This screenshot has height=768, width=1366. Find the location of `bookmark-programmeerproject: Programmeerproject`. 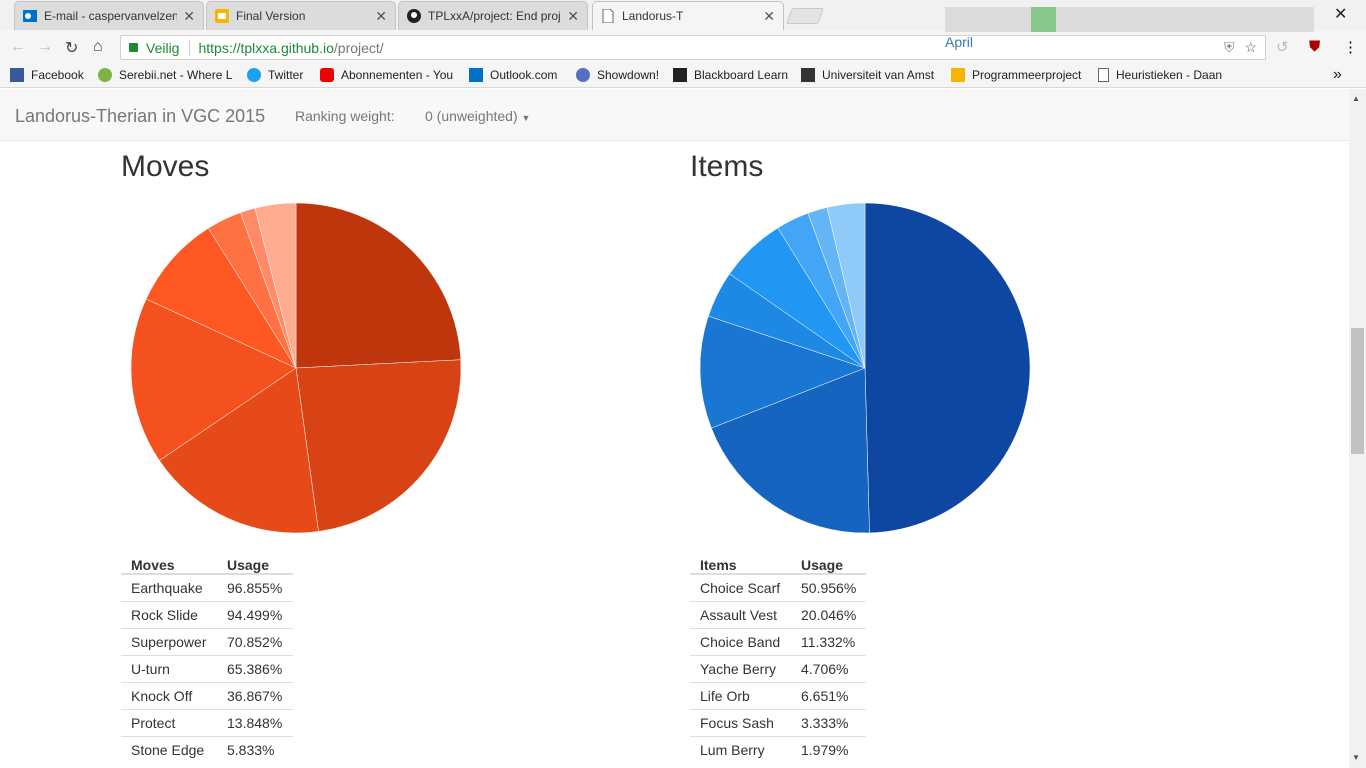

bookmark-programmeerproject: Programmeerproject is located at coordinates (1016, 75).